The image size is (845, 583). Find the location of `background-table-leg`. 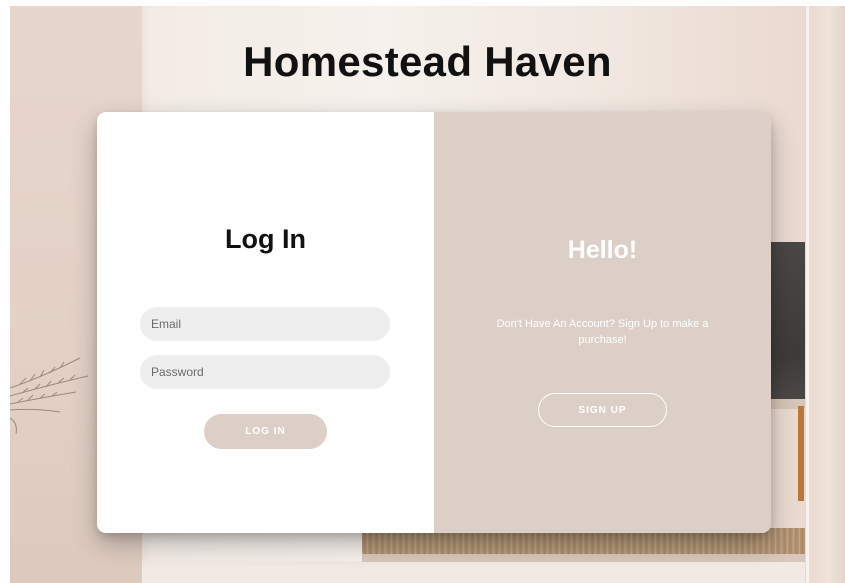

background-table-leg is located at coordinates (801, 453).